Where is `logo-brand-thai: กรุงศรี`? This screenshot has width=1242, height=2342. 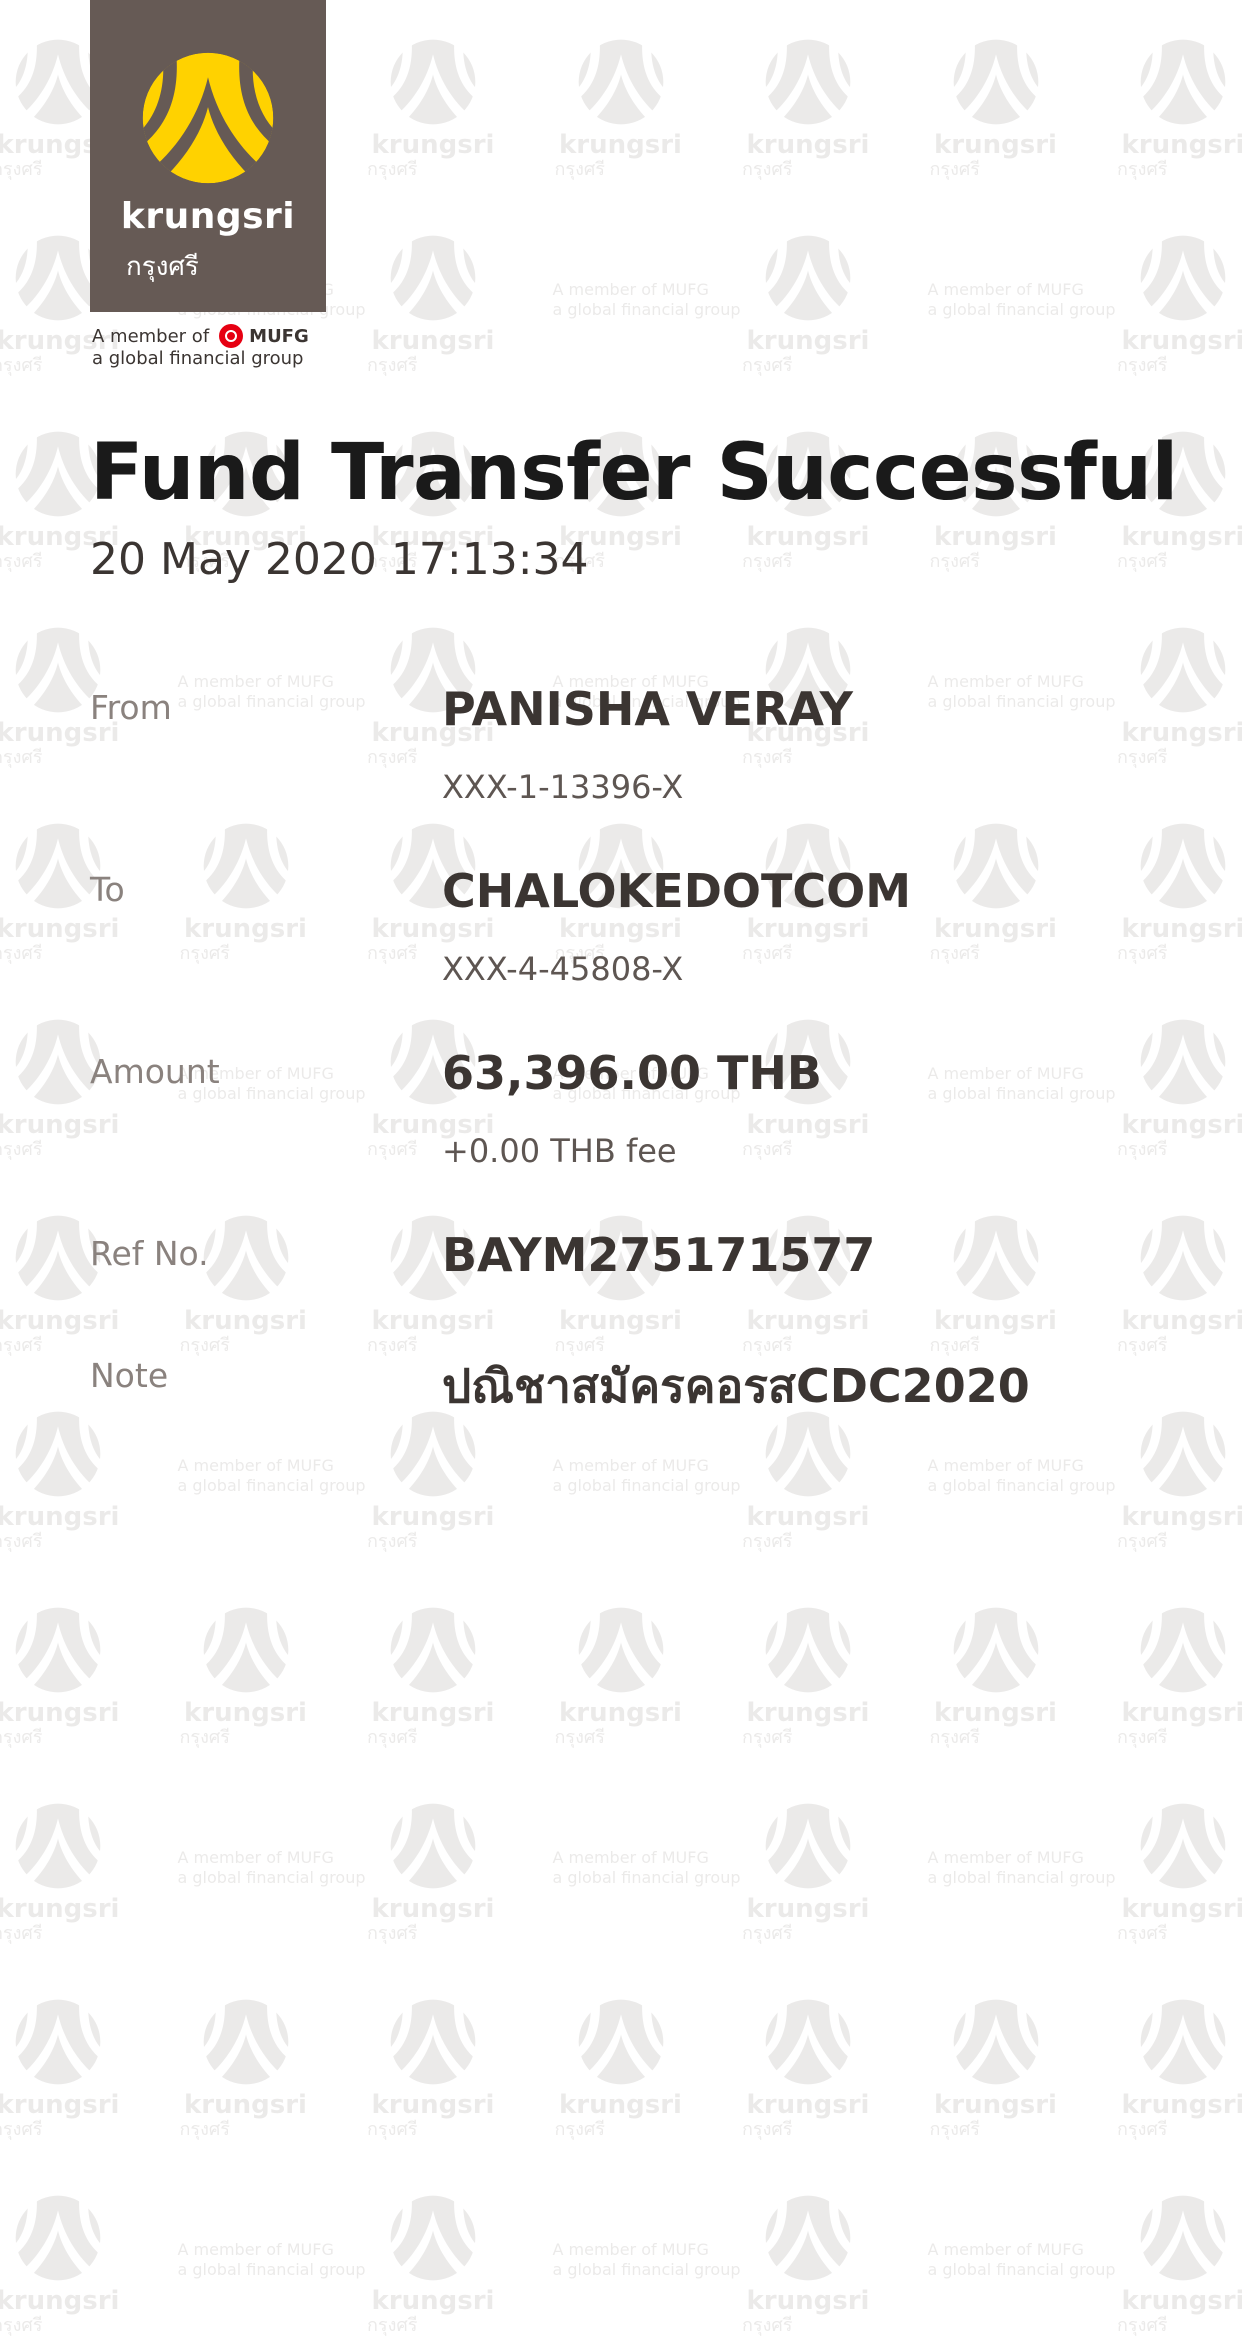
logo-brand-thai: กรุงศรี is located at coordinates (162, 267).